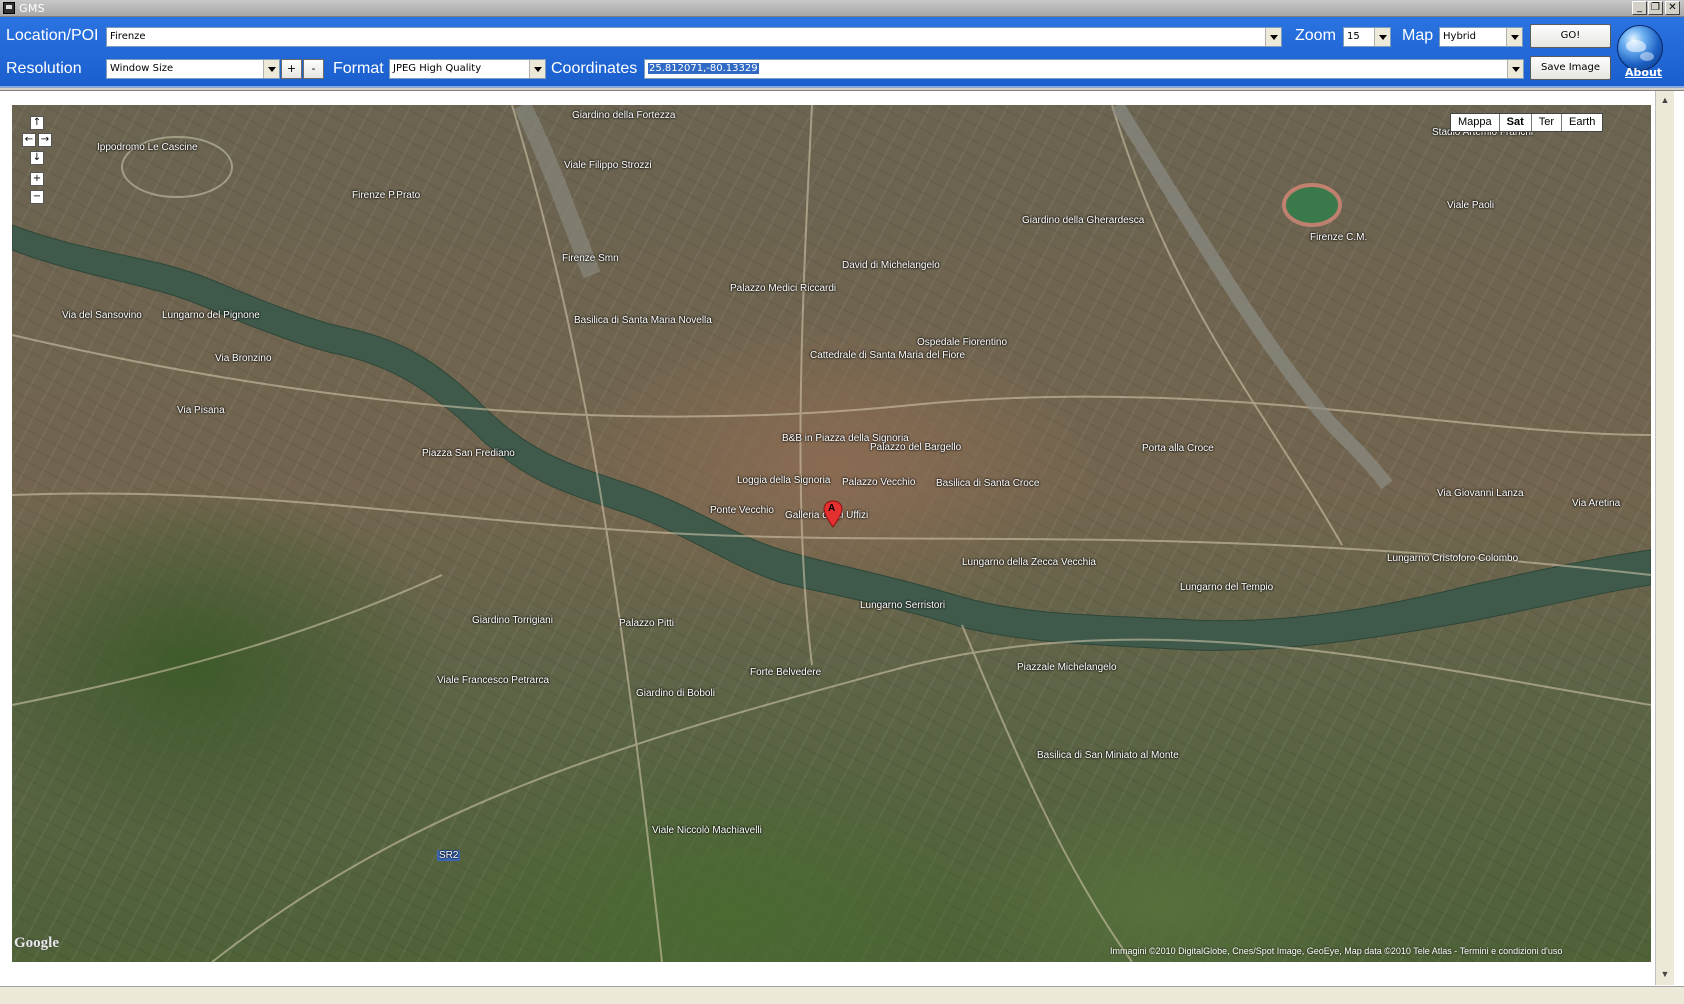  What do you see at coordinates (783, 288) in the screenshot?
I see `map-label: Palazzo Medici Riccardi` at bounding box center [783, 288].